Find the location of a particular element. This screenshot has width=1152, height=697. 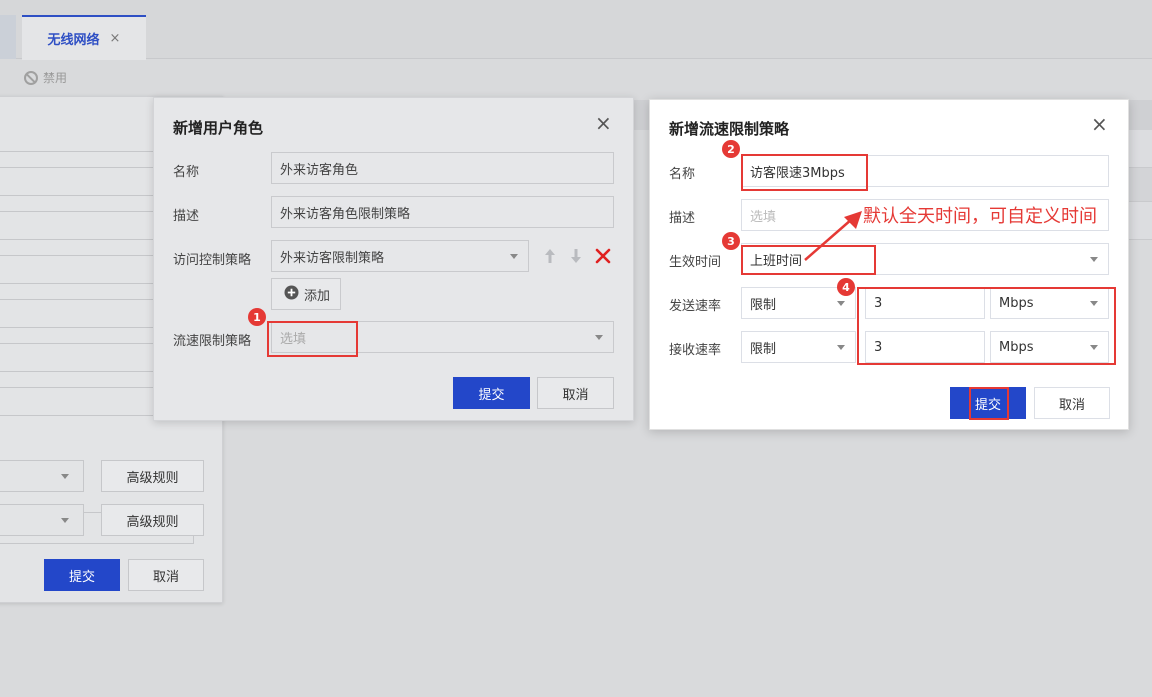

dialog-title: 新增用户角色 is located at coordinates (218, 128).